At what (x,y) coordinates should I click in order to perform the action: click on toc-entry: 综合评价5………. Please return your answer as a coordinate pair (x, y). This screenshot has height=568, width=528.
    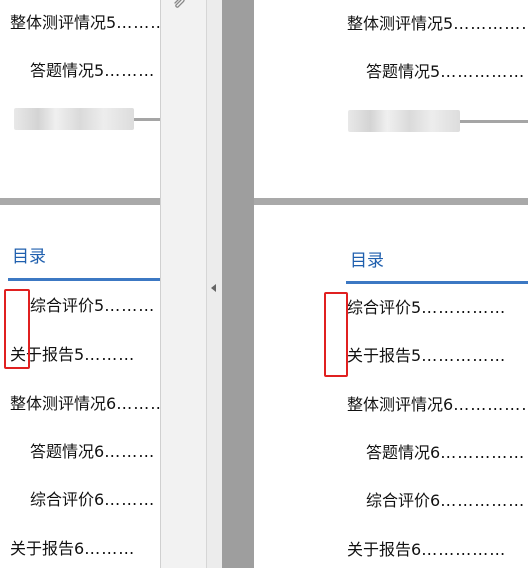
    Looking at the image, I should click on (92, 306).